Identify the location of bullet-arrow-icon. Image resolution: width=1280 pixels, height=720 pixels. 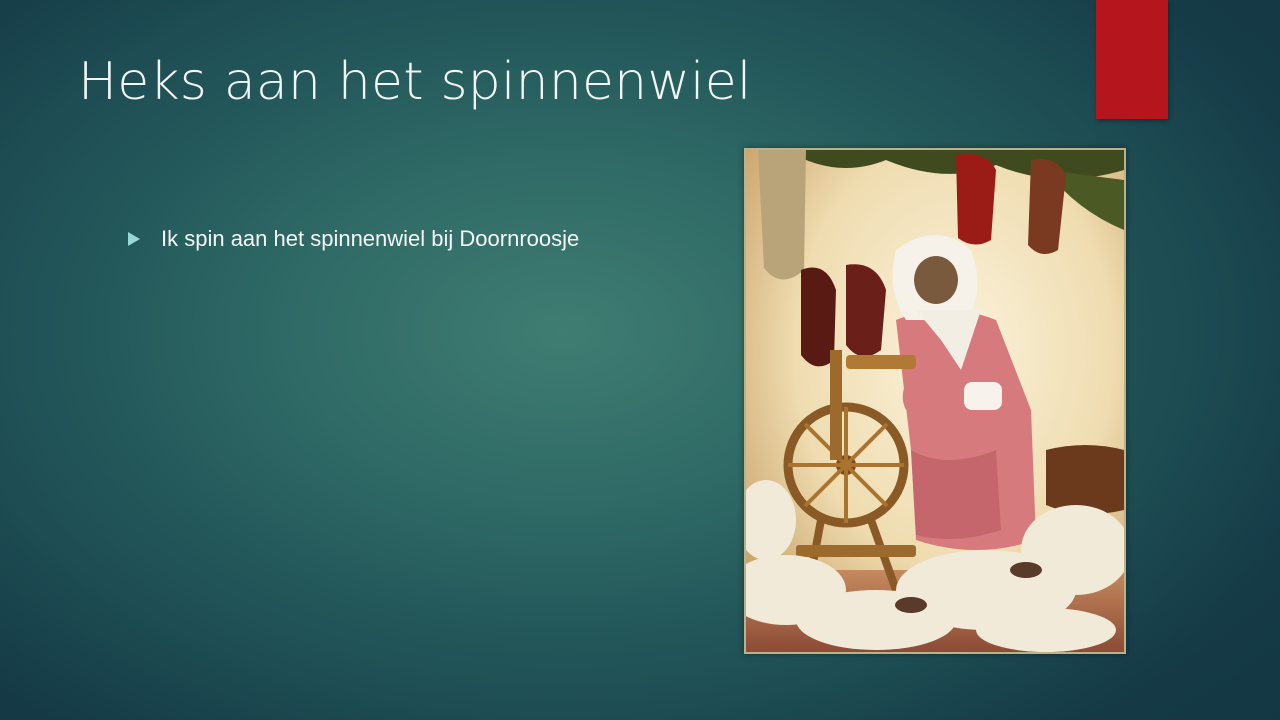
(134, 239).